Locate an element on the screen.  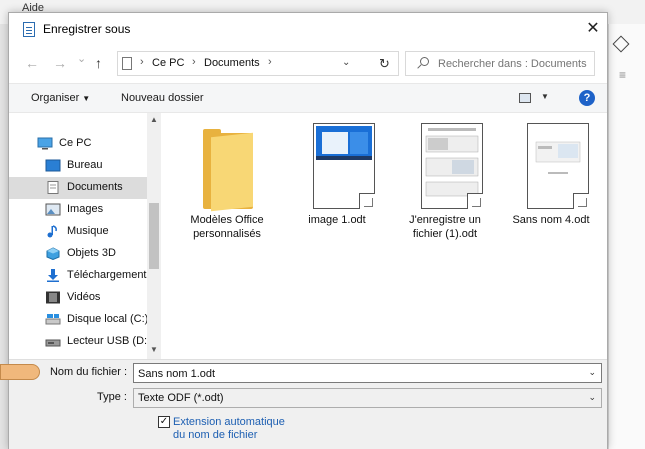
navigation-scrollbar: ▲ ▼ is located at coordinates (154, 236).